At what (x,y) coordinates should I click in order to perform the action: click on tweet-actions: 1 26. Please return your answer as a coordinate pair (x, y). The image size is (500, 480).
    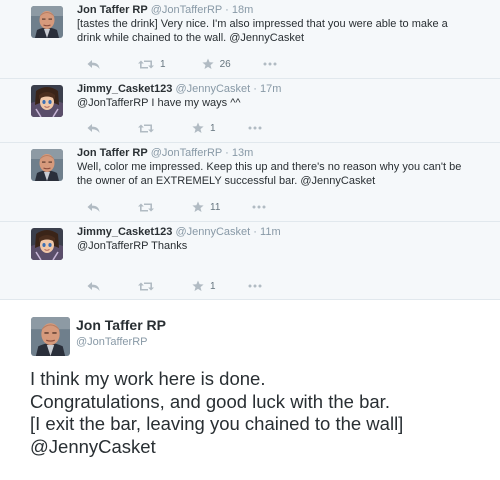
    Looking at the image, I should click on (182, 64).